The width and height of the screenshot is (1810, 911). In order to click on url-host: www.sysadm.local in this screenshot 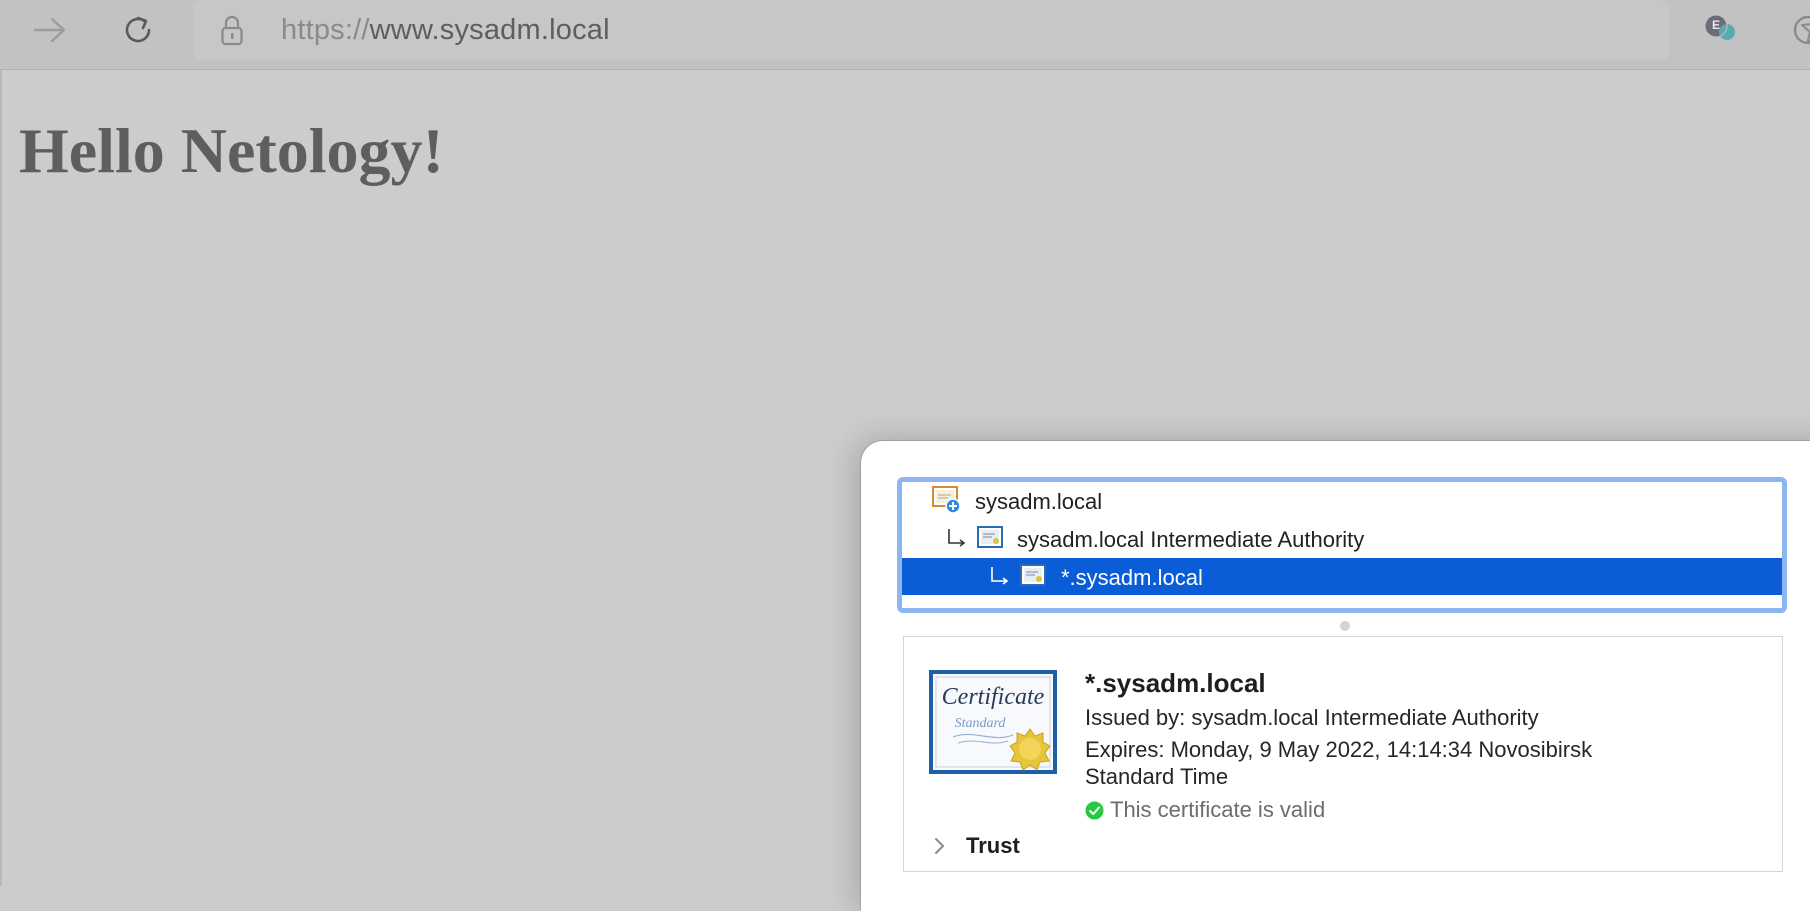, I will do `click(489, 30)`.